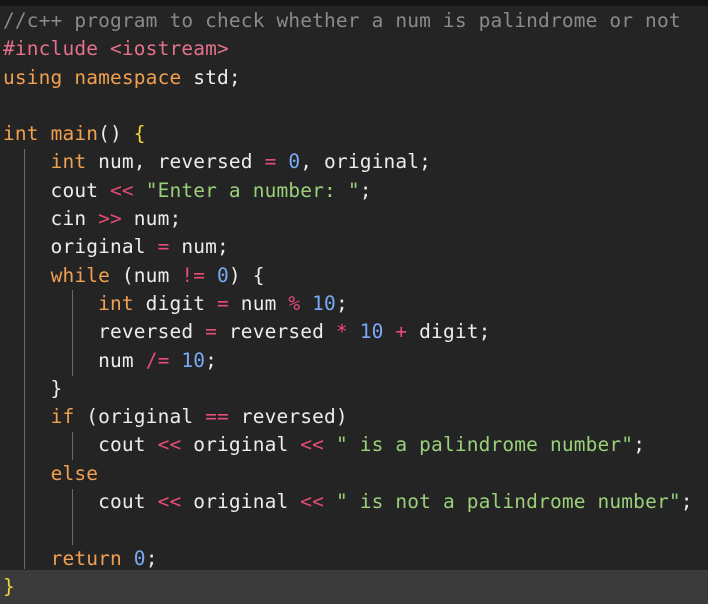 This screenshot has width=708, height=604. Describe the element at coordinates (157, 360) in the screenshot. I see `code-token: /=` at that location.